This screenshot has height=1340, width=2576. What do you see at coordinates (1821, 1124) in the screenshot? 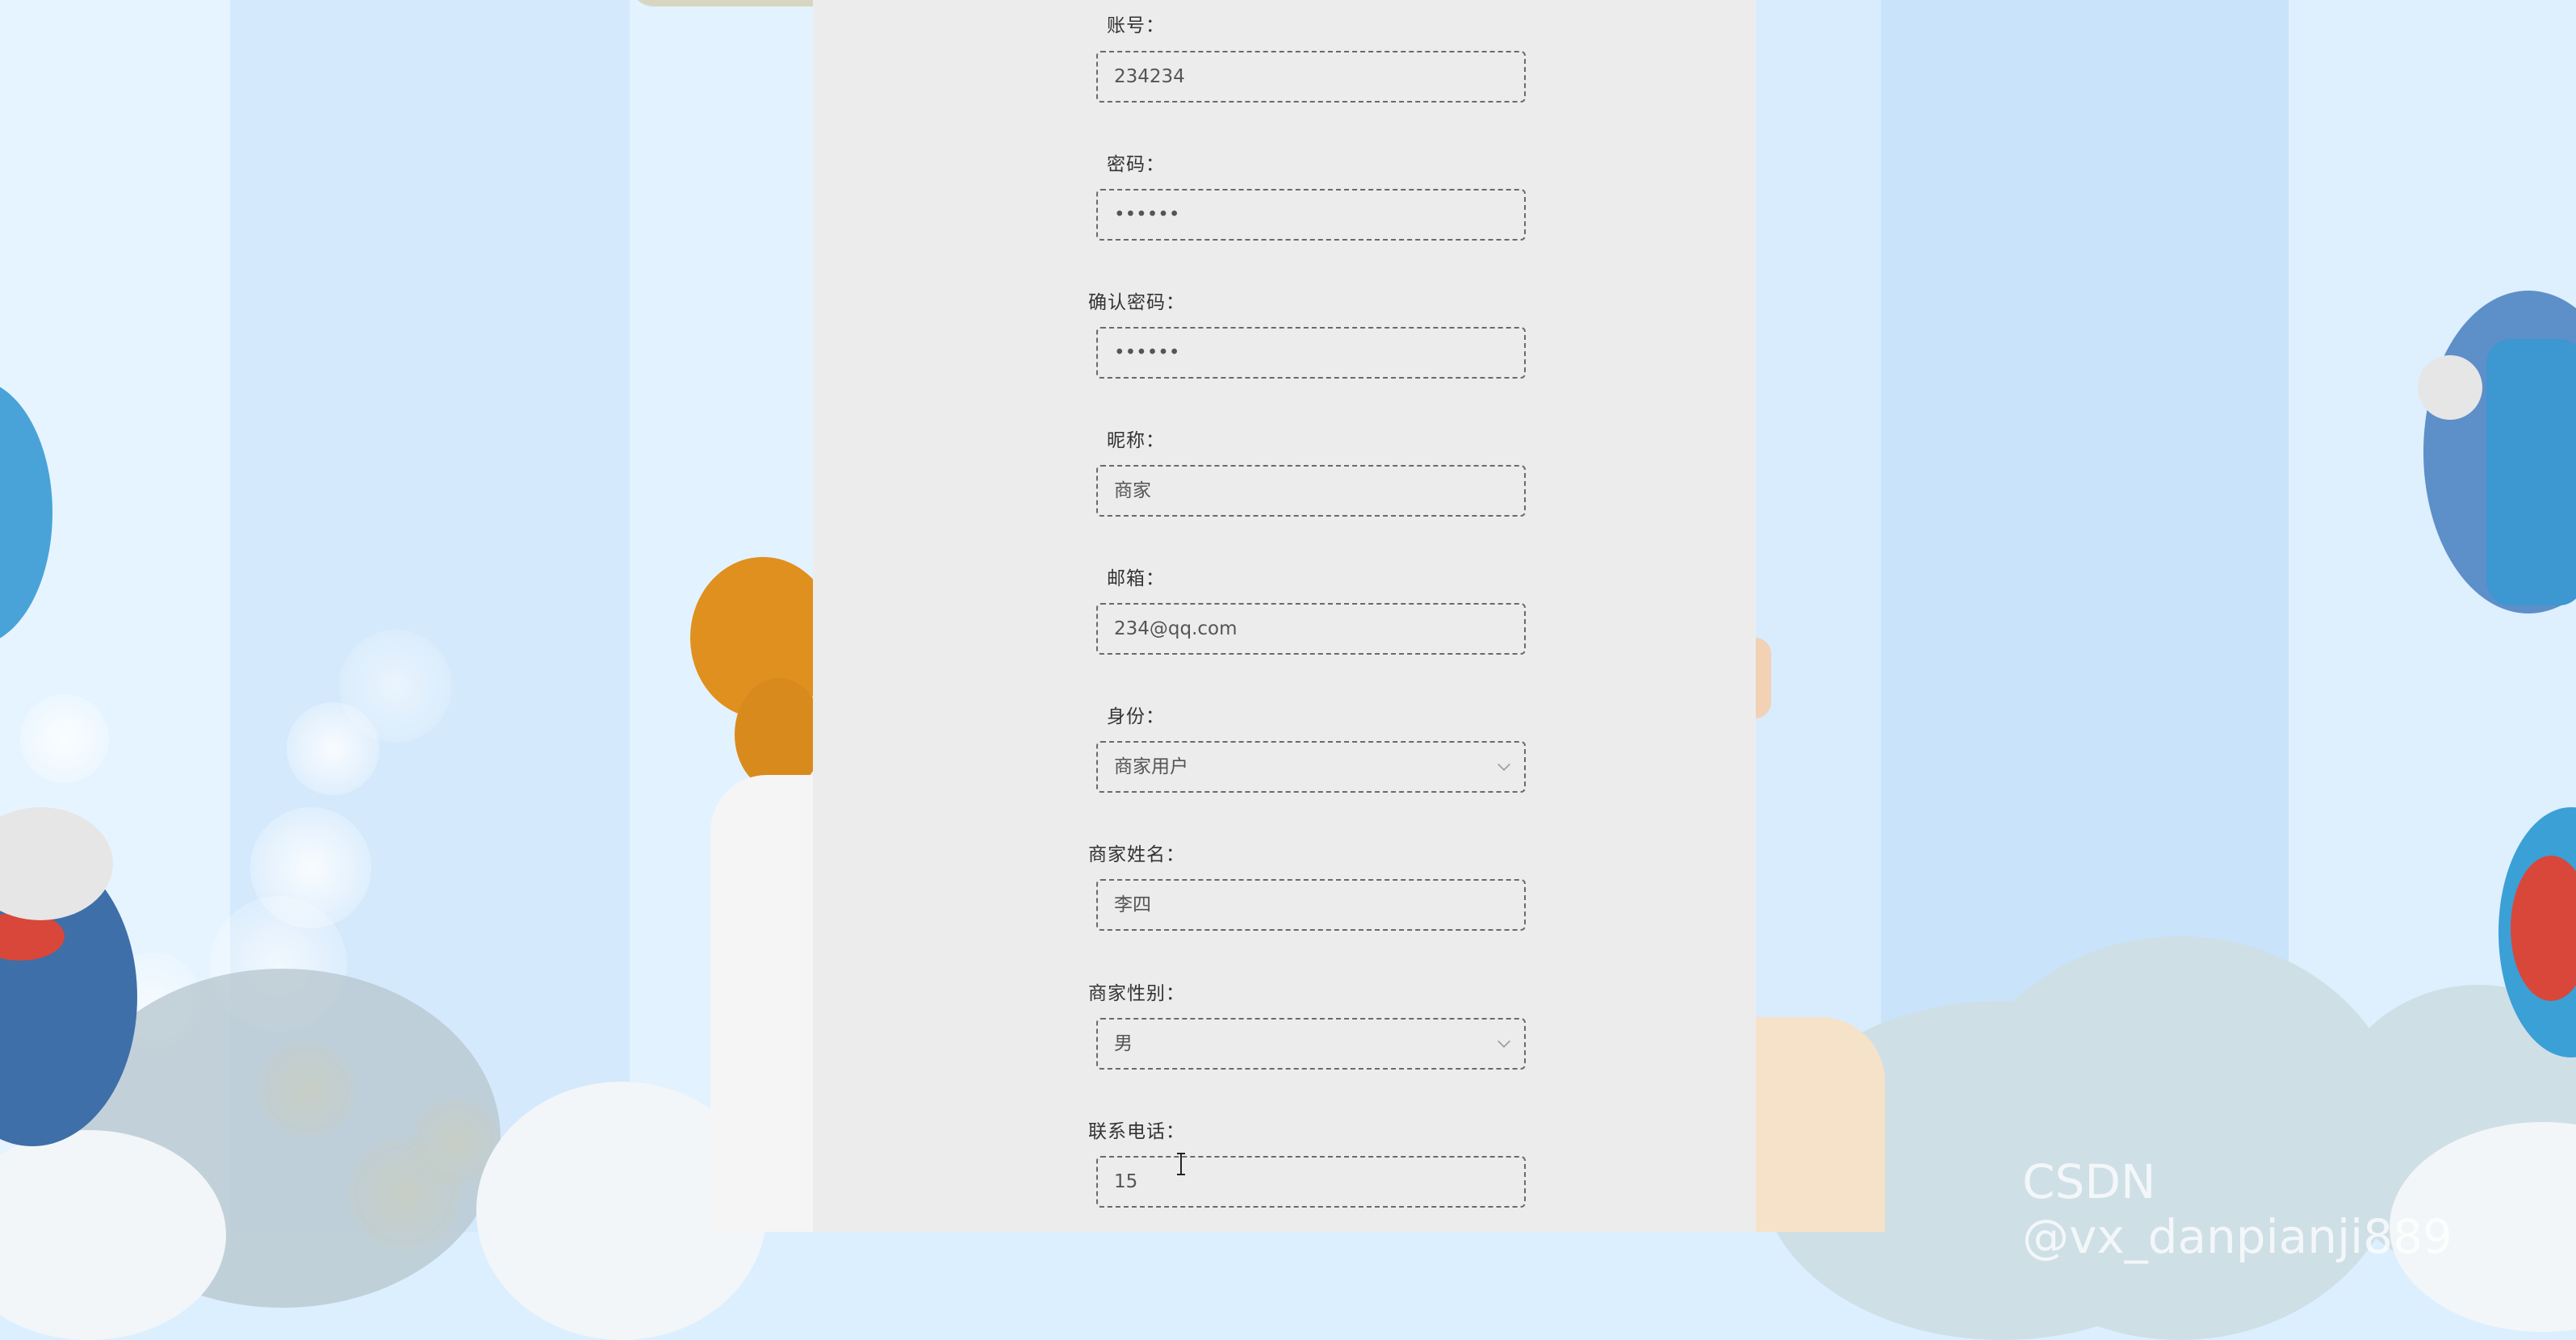
I see `character-arm` at bounding box center [1821, 1124].